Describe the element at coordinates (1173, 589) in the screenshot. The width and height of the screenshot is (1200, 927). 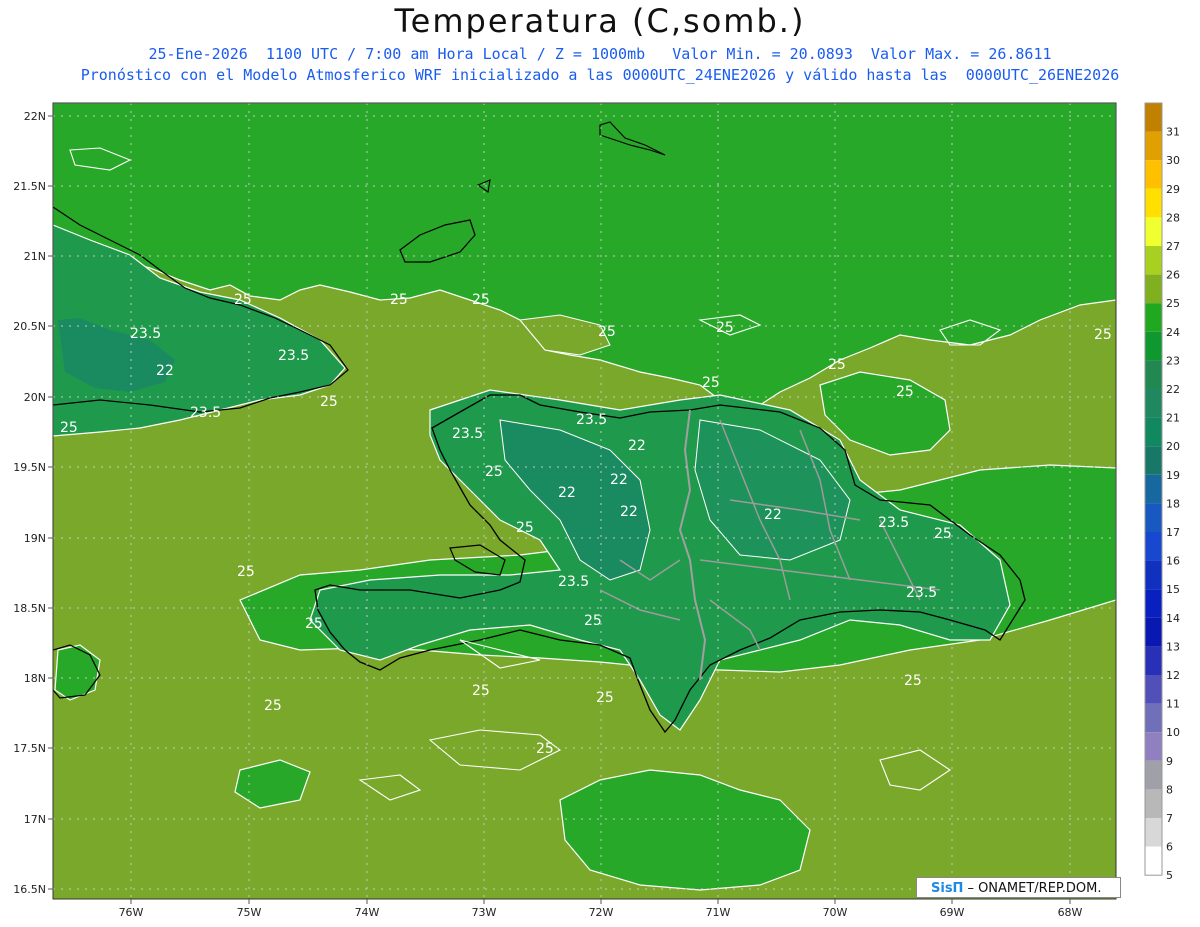
I see `colorbar-label: 15` at that location.